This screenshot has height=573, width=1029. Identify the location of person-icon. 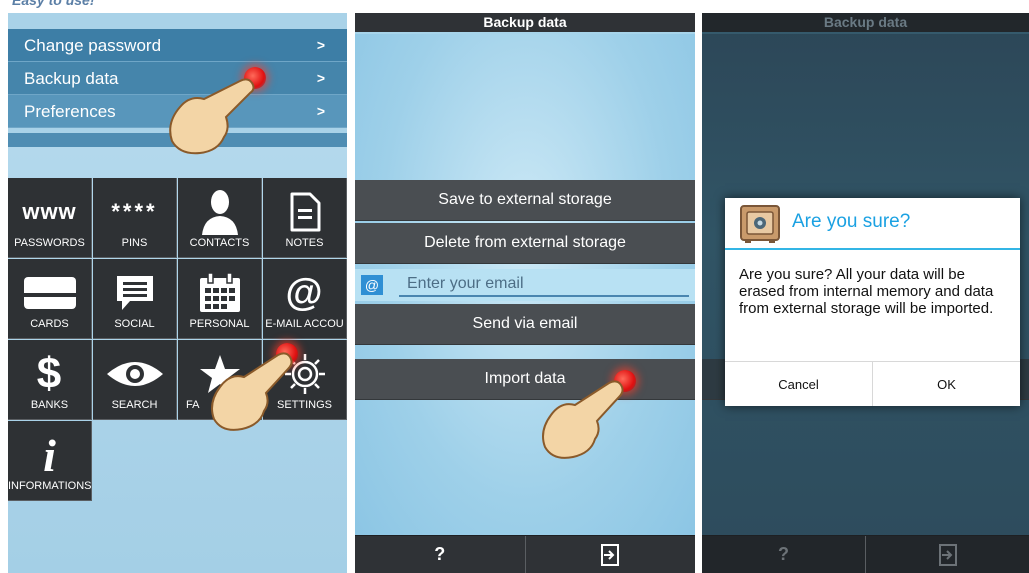
(219, 212).